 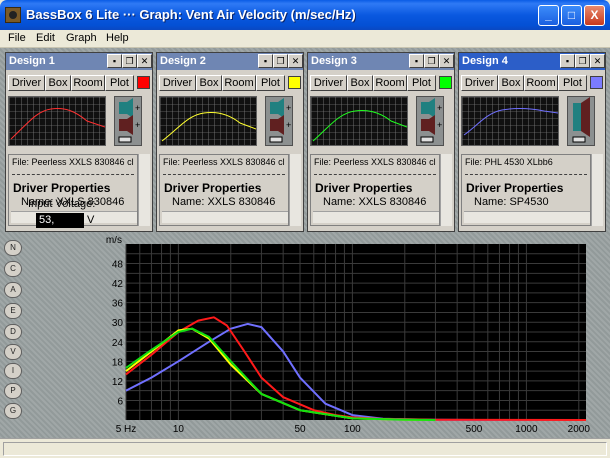 I want to click on x-tick-label: 5 Hz, so click(x=126, y=429).